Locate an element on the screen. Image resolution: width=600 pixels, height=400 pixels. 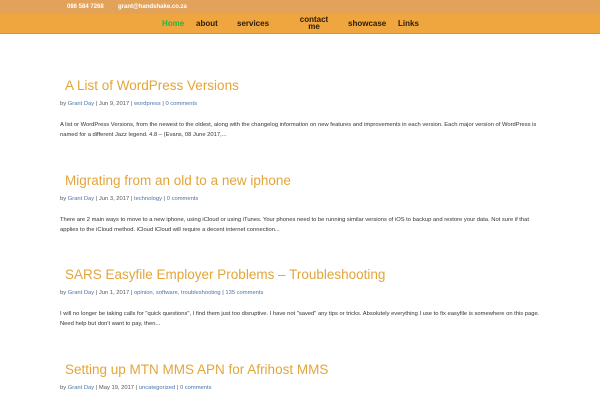
post-title: Migrating from an old to a new iphone is located at coordinates (178, 181).